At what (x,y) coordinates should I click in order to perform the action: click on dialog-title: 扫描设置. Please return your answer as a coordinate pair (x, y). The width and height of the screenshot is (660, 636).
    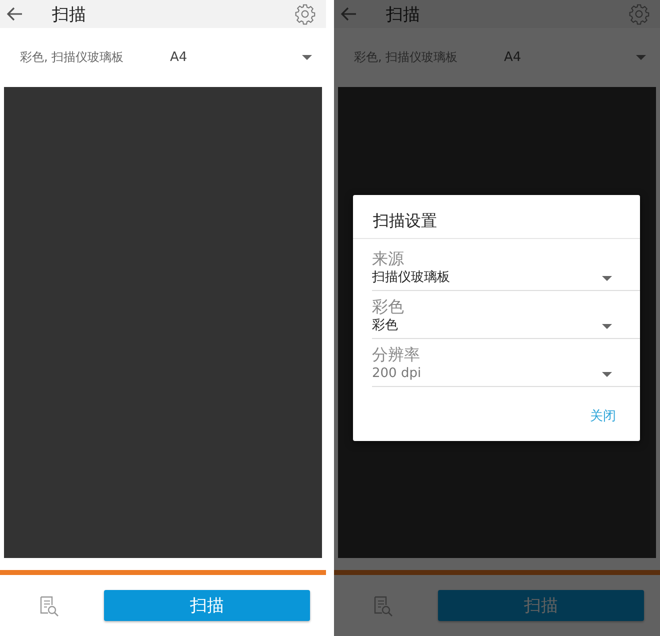
    Looking at the image, I should click on (405, 221).